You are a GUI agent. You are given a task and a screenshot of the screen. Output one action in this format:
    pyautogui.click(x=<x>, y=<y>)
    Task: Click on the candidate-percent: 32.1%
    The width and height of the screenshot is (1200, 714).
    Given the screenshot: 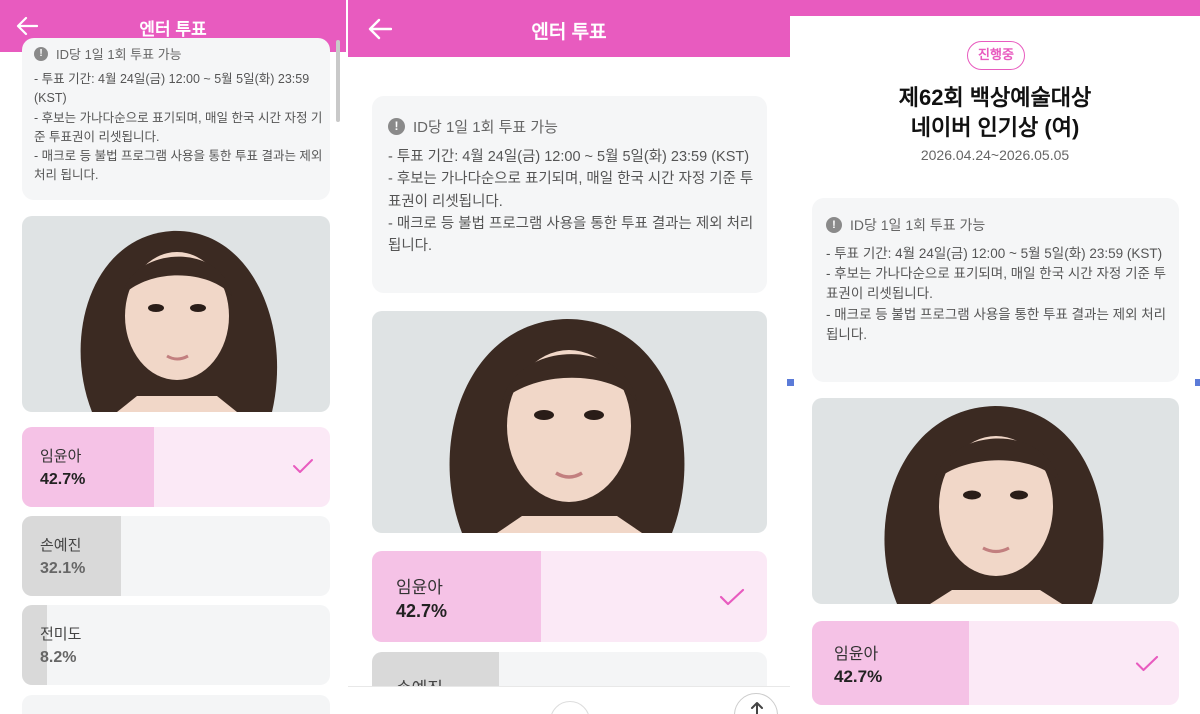 What is the action you would take?
    pyautogui.click(x=63, y=568)
    